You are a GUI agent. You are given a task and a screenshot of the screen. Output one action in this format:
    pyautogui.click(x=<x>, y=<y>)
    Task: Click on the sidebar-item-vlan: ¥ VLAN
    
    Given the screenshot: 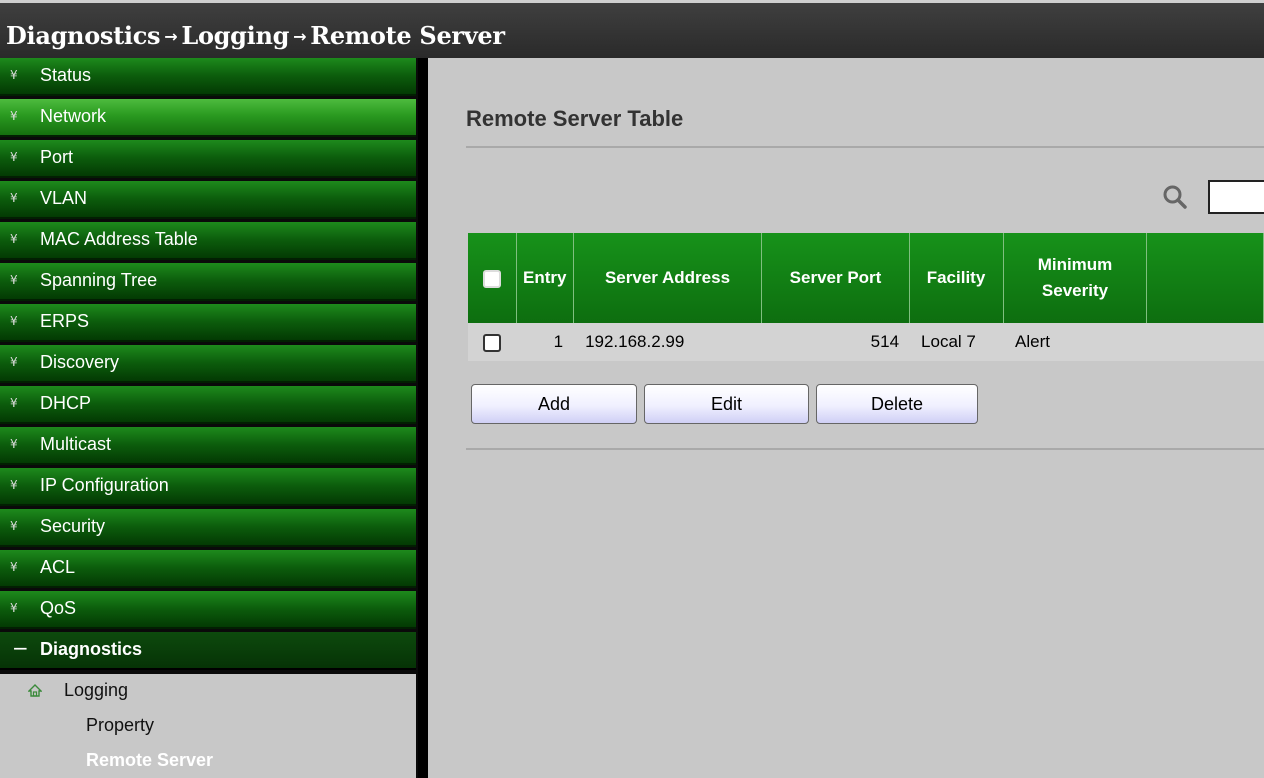 What is the action you would take?
    pyautogui.click(x=208, y=200)
    